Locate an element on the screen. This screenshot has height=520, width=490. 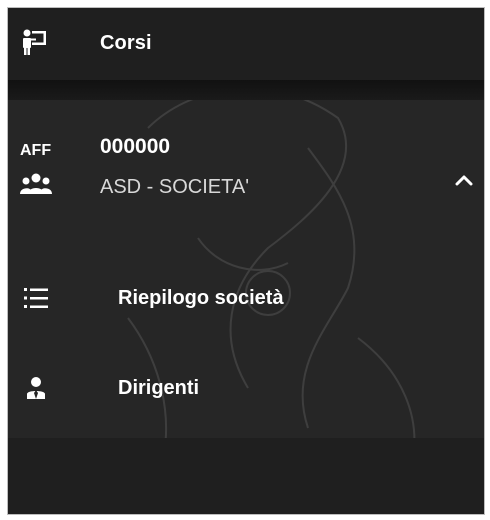
list-icon is located at coordinates (36, 298).